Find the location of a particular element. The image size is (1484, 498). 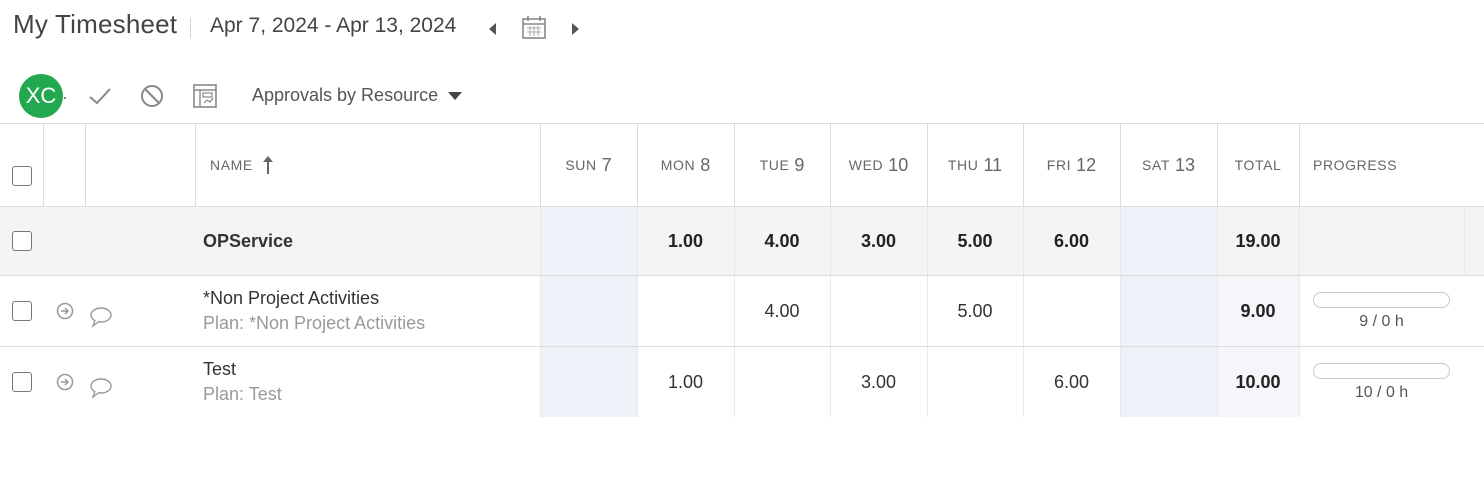

column-header-day: SUN 7 is located at coordinates (588, 165).